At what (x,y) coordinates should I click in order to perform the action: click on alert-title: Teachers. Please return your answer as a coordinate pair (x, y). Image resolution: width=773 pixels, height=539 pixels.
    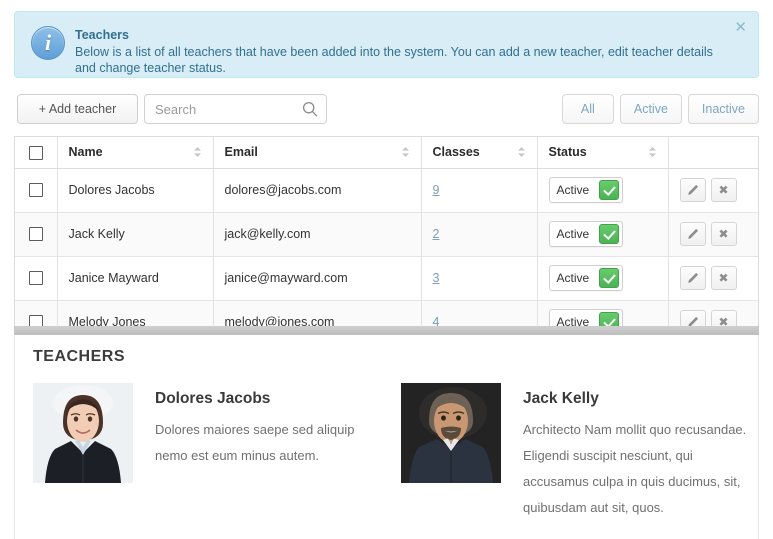
    Looking at the image, I should click on (102, 35).